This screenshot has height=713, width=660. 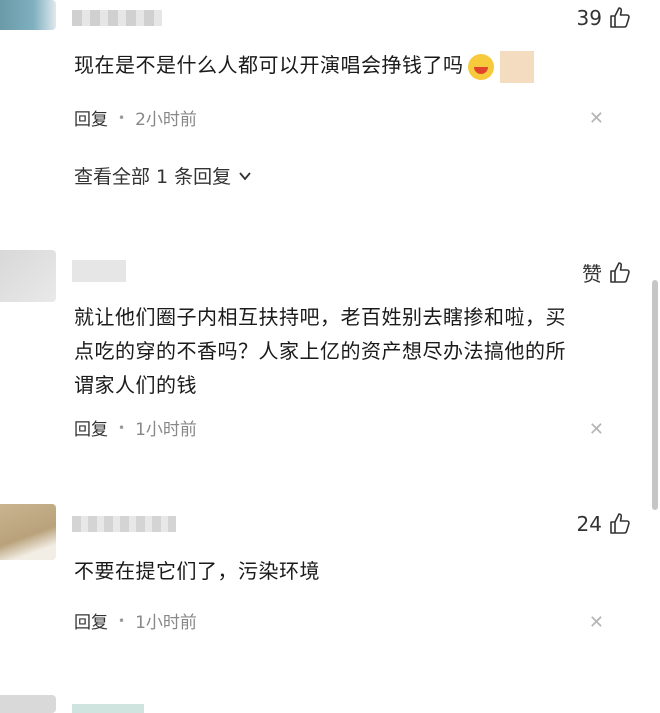 What do you see at coordinates (604, 524) in the screenshot?
I see `like-button: 24` at bounding box center [604, 524].